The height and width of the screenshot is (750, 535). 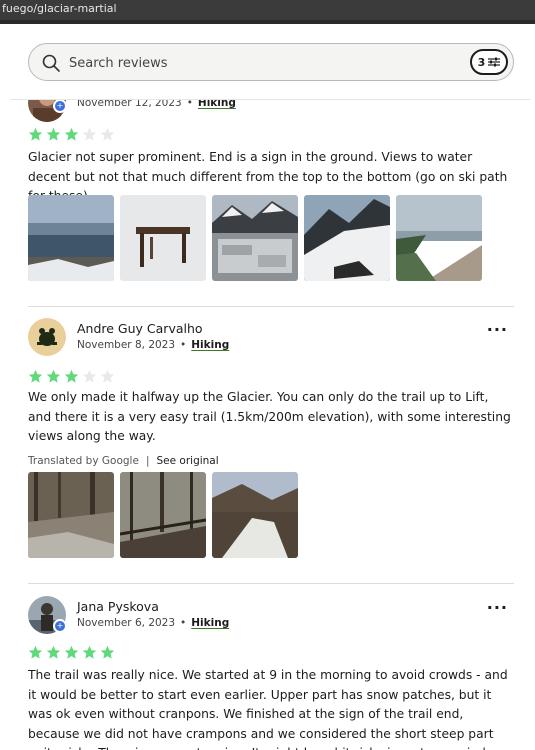 I want to click on avatar-frog-icon, so click(x=47, y=337).